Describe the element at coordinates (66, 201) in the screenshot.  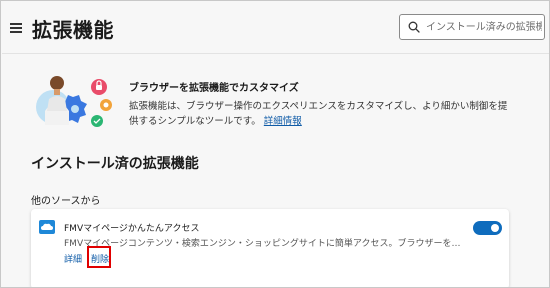
I see `source-label: 他のソースから` at that location.